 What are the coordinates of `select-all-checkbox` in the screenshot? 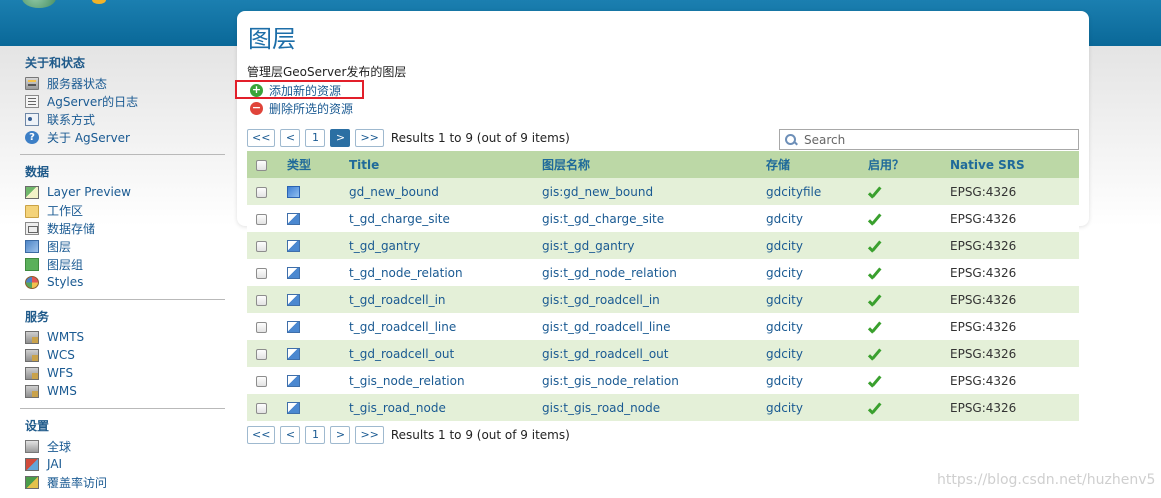 It's located at (261, 165).